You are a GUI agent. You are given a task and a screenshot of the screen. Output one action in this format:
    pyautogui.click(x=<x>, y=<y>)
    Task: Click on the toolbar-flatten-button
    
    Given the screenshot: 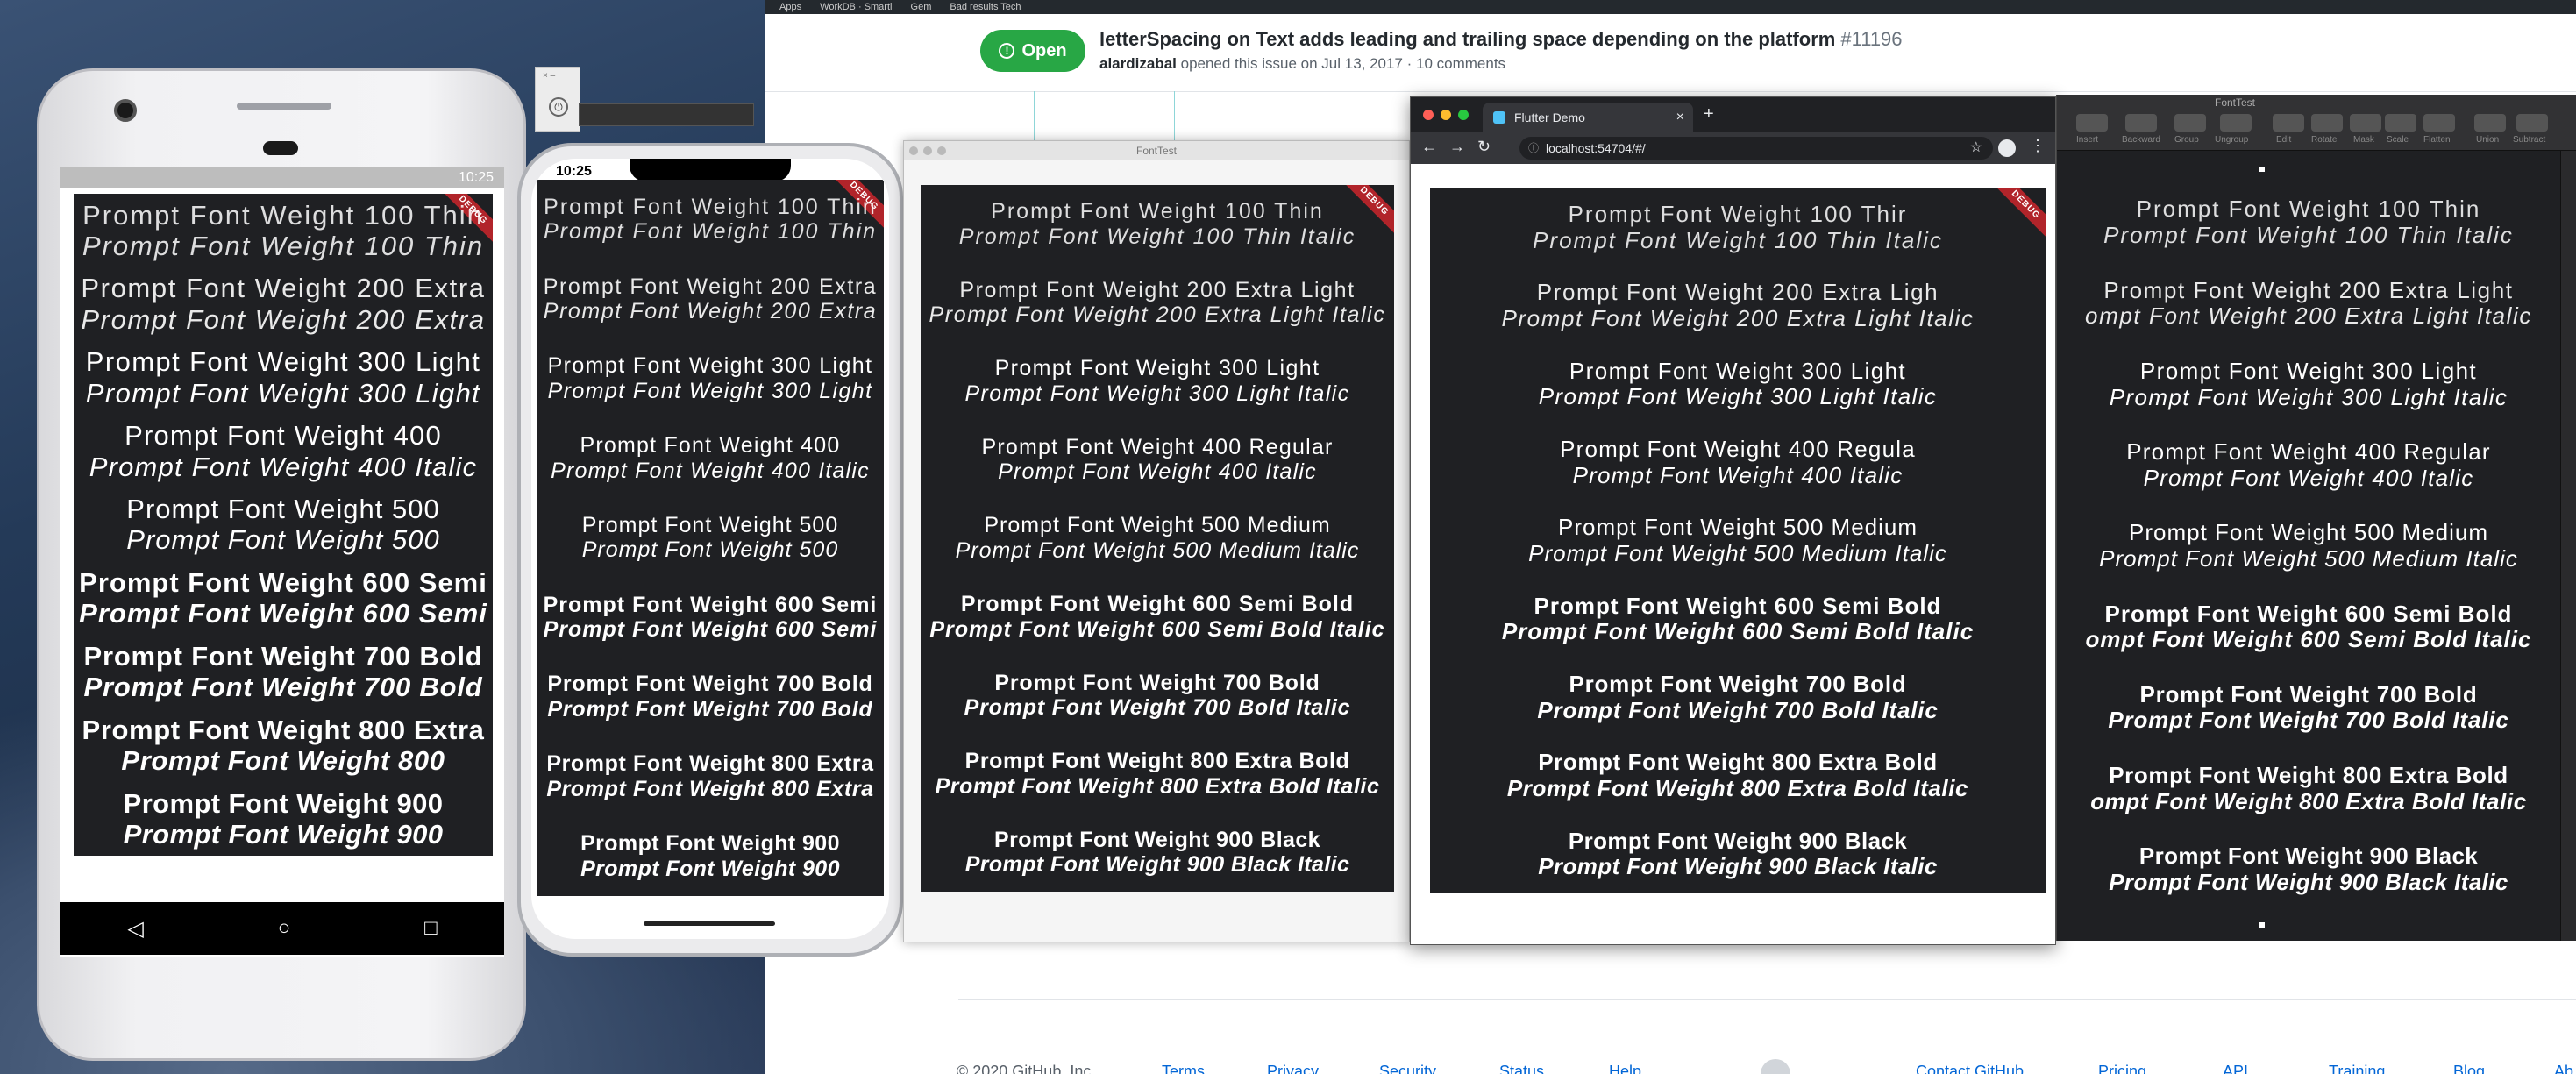 What is the action you would take?
    pyautogui.click(x=2439, y=123)
    